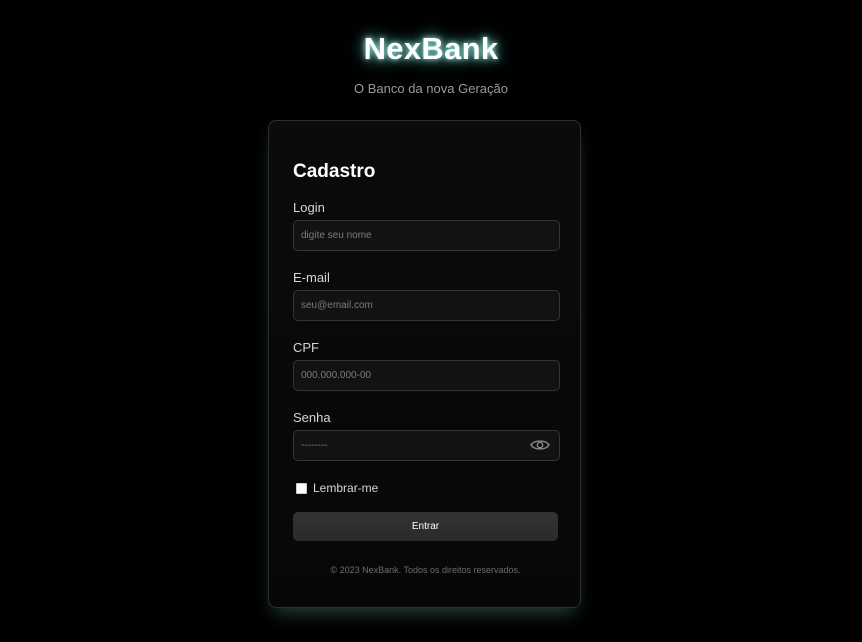  What do you see at coordinates (426, 375) in the screenshot?
I see `cpf-input` at bounding box center [426, 375].